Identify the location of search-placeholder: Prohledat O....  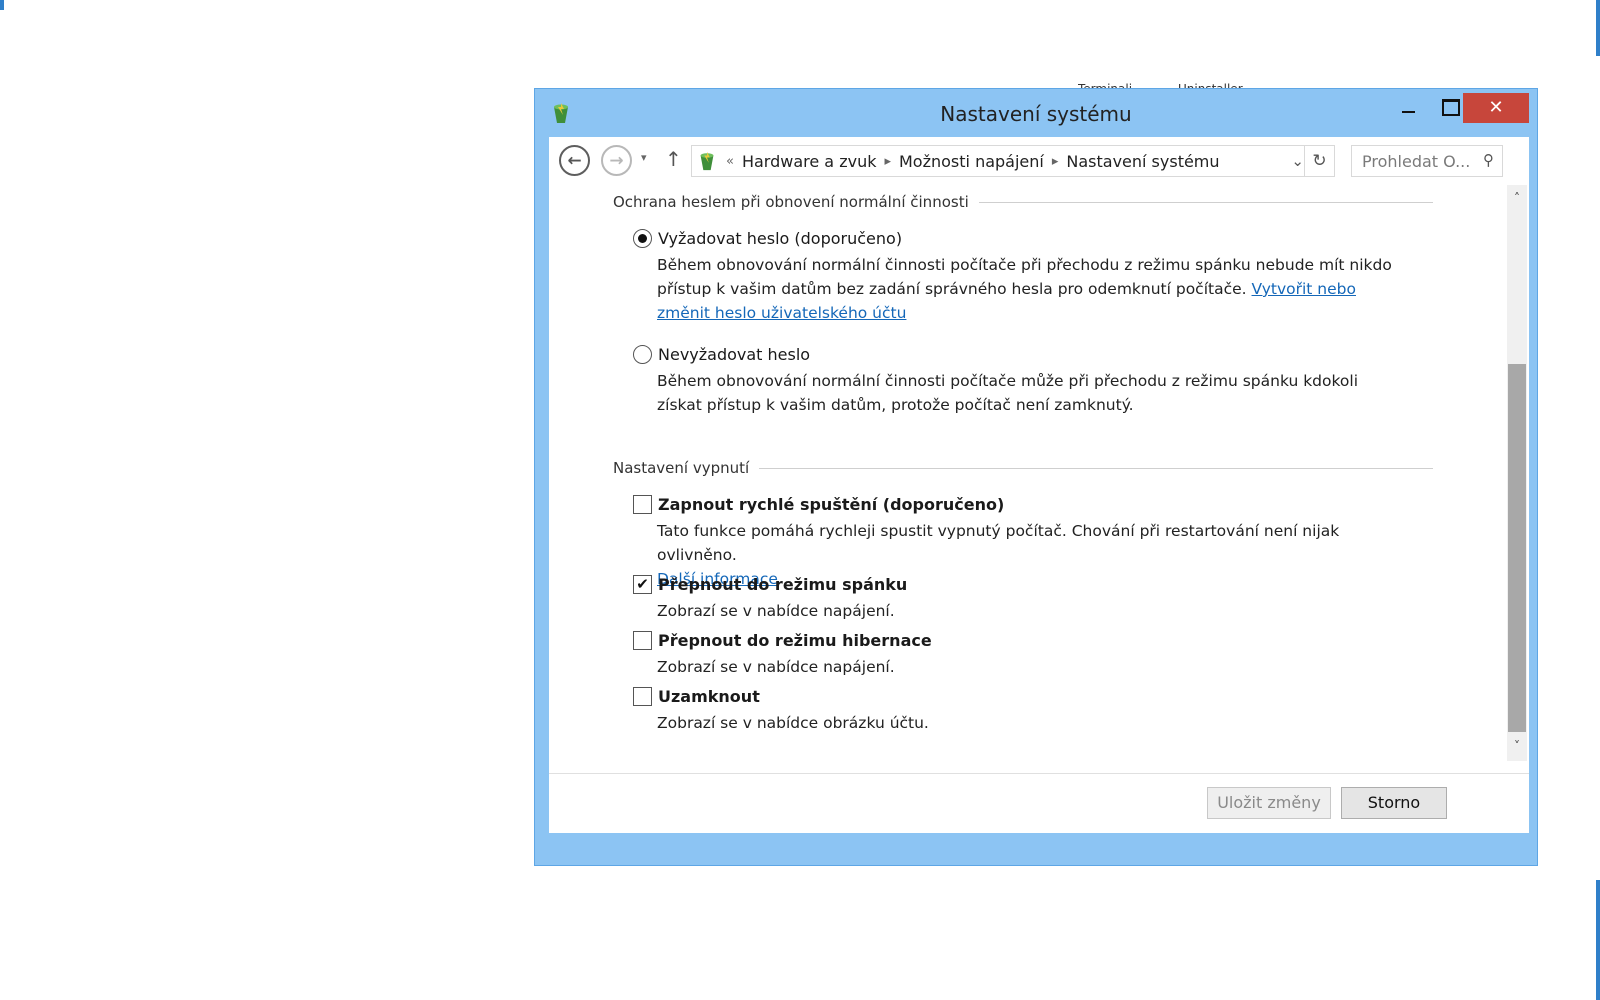
(1416, 161).